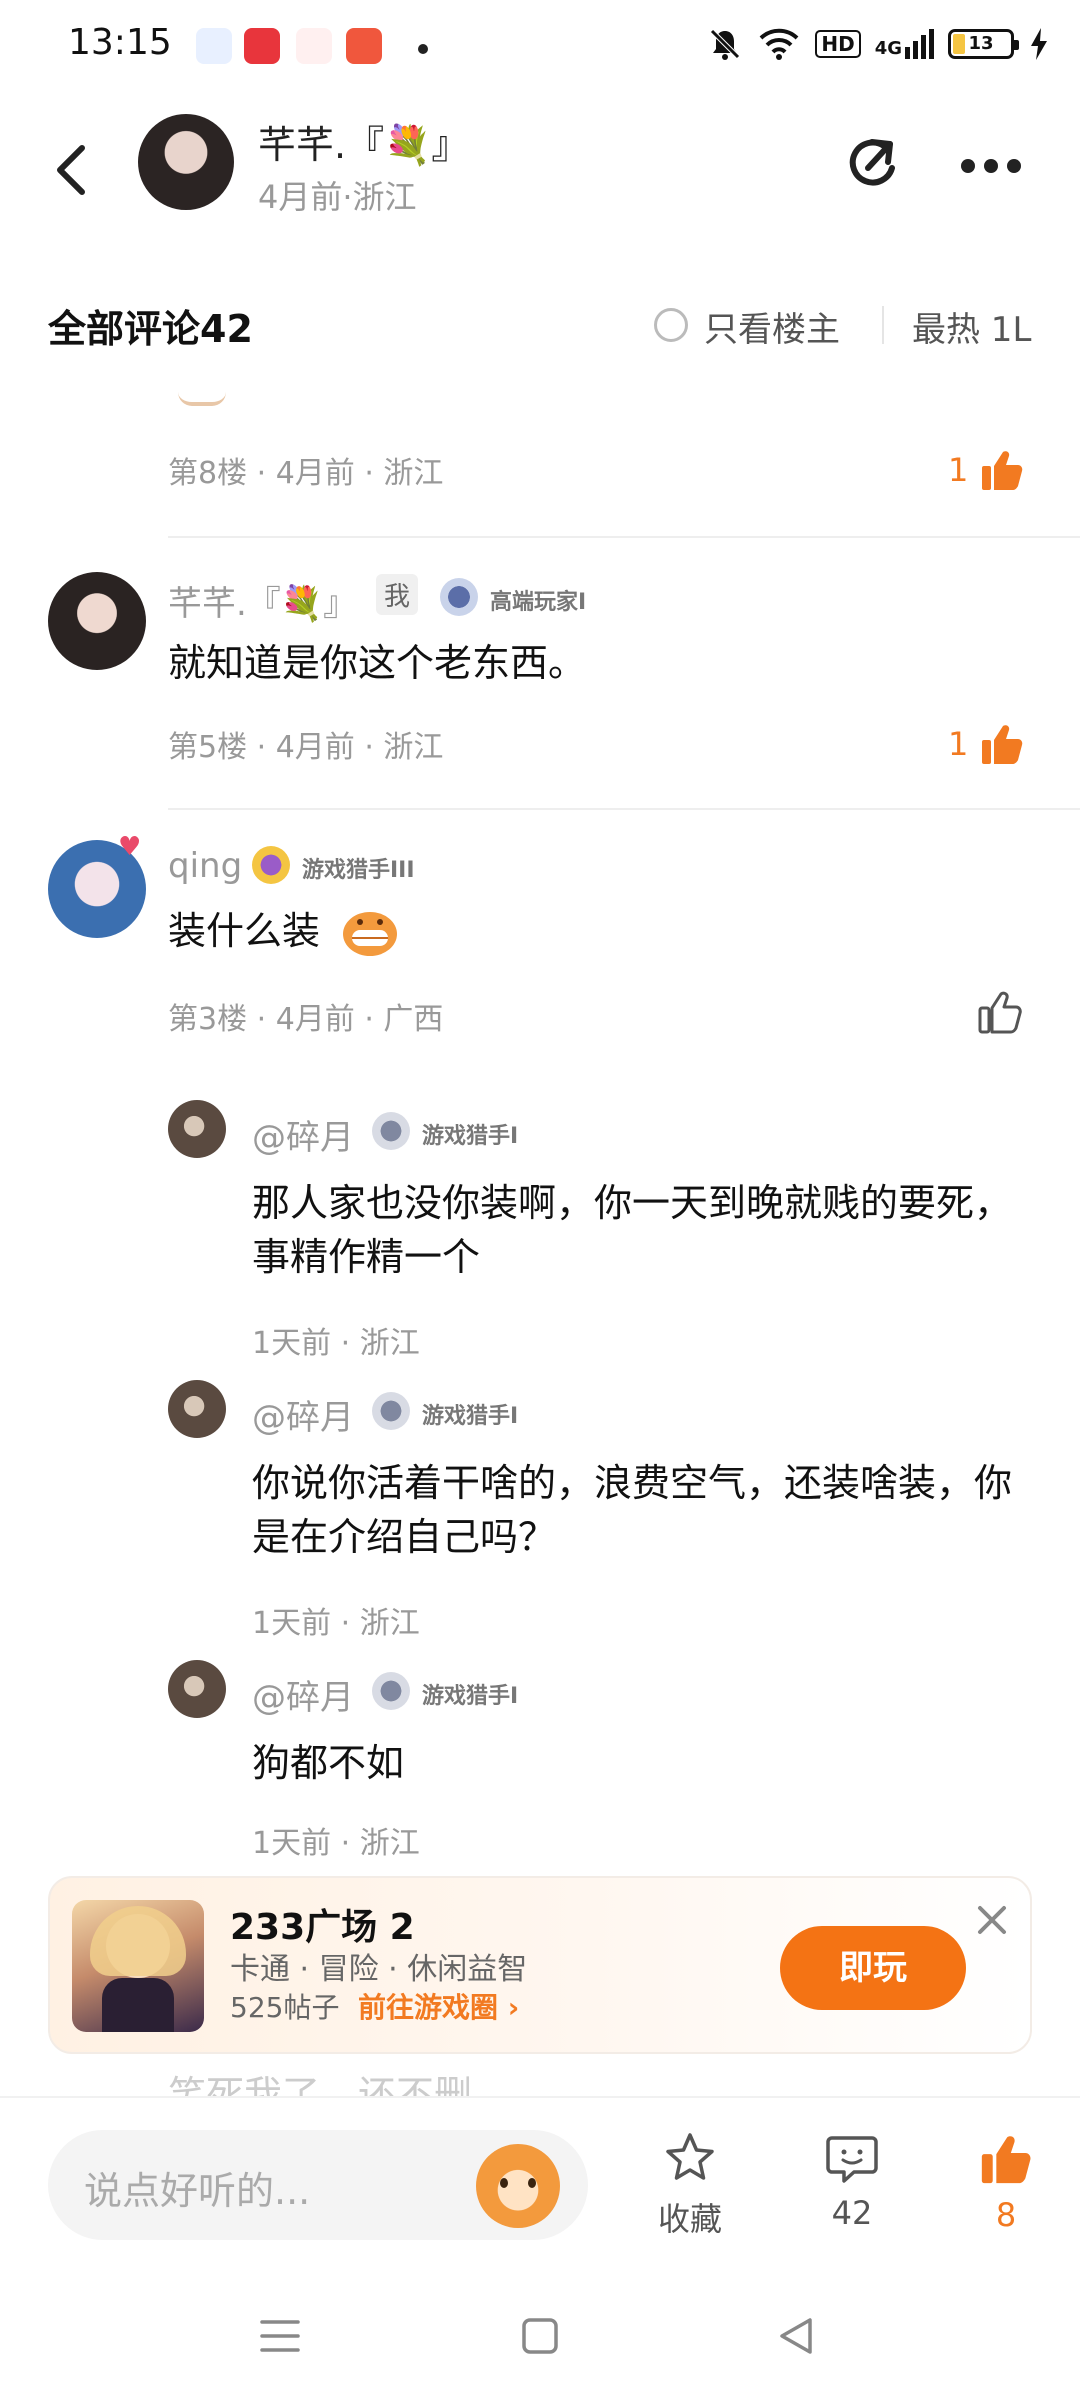 The image size is (1080, 2400). I want to click on signal-icon: 4G, so click(904, 44).